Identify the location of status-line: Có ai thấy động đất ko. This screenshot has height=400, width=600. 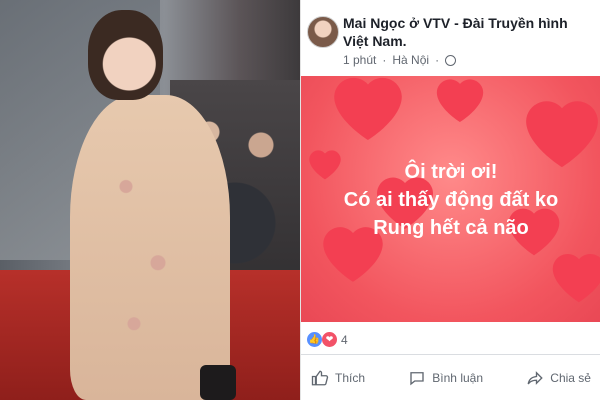
(451, 200).